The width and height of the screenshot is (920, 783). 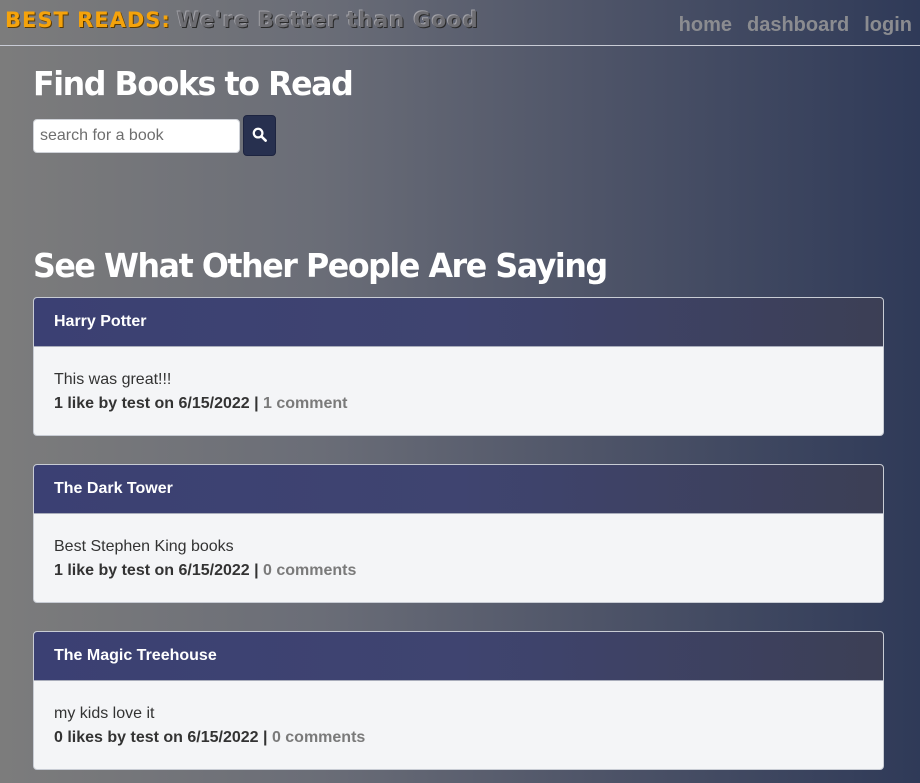 What do you see at coordinates (458, 489) in the screenshot?
I see `review-book-title: The Dark Tower` at bounding box center [458, 489].